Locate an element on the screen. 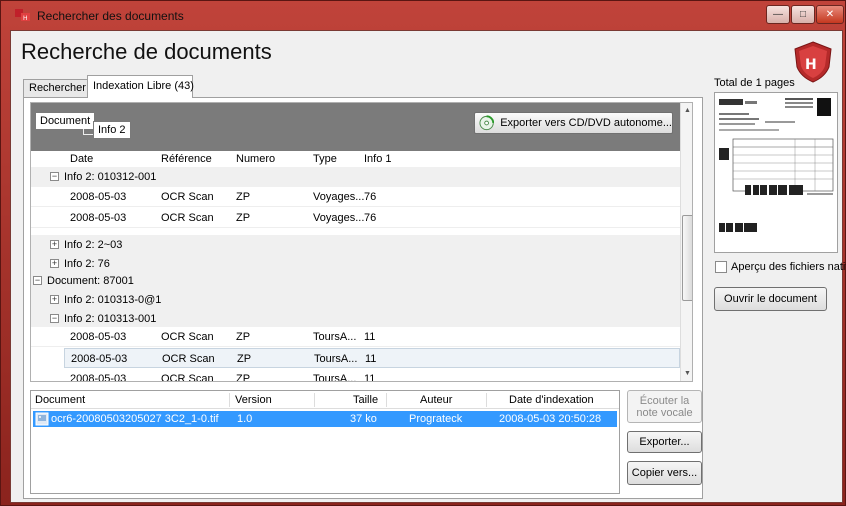 This screenshot has width=846, height=506. group-row: − Info 2: 010313-001 is located at coordinates (355, 319).